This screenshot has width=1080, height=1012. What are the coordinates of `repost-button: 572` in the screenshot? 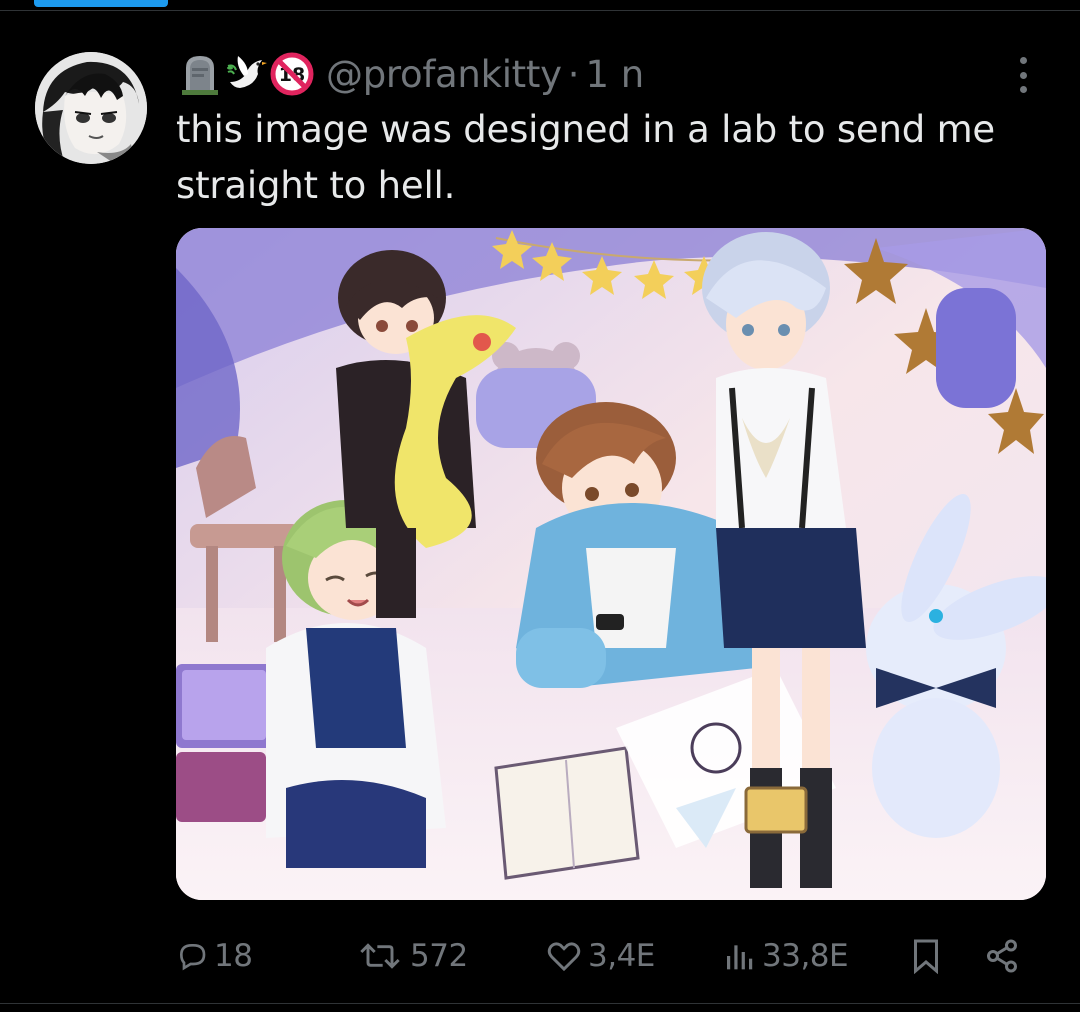 It's located at (412, 956).